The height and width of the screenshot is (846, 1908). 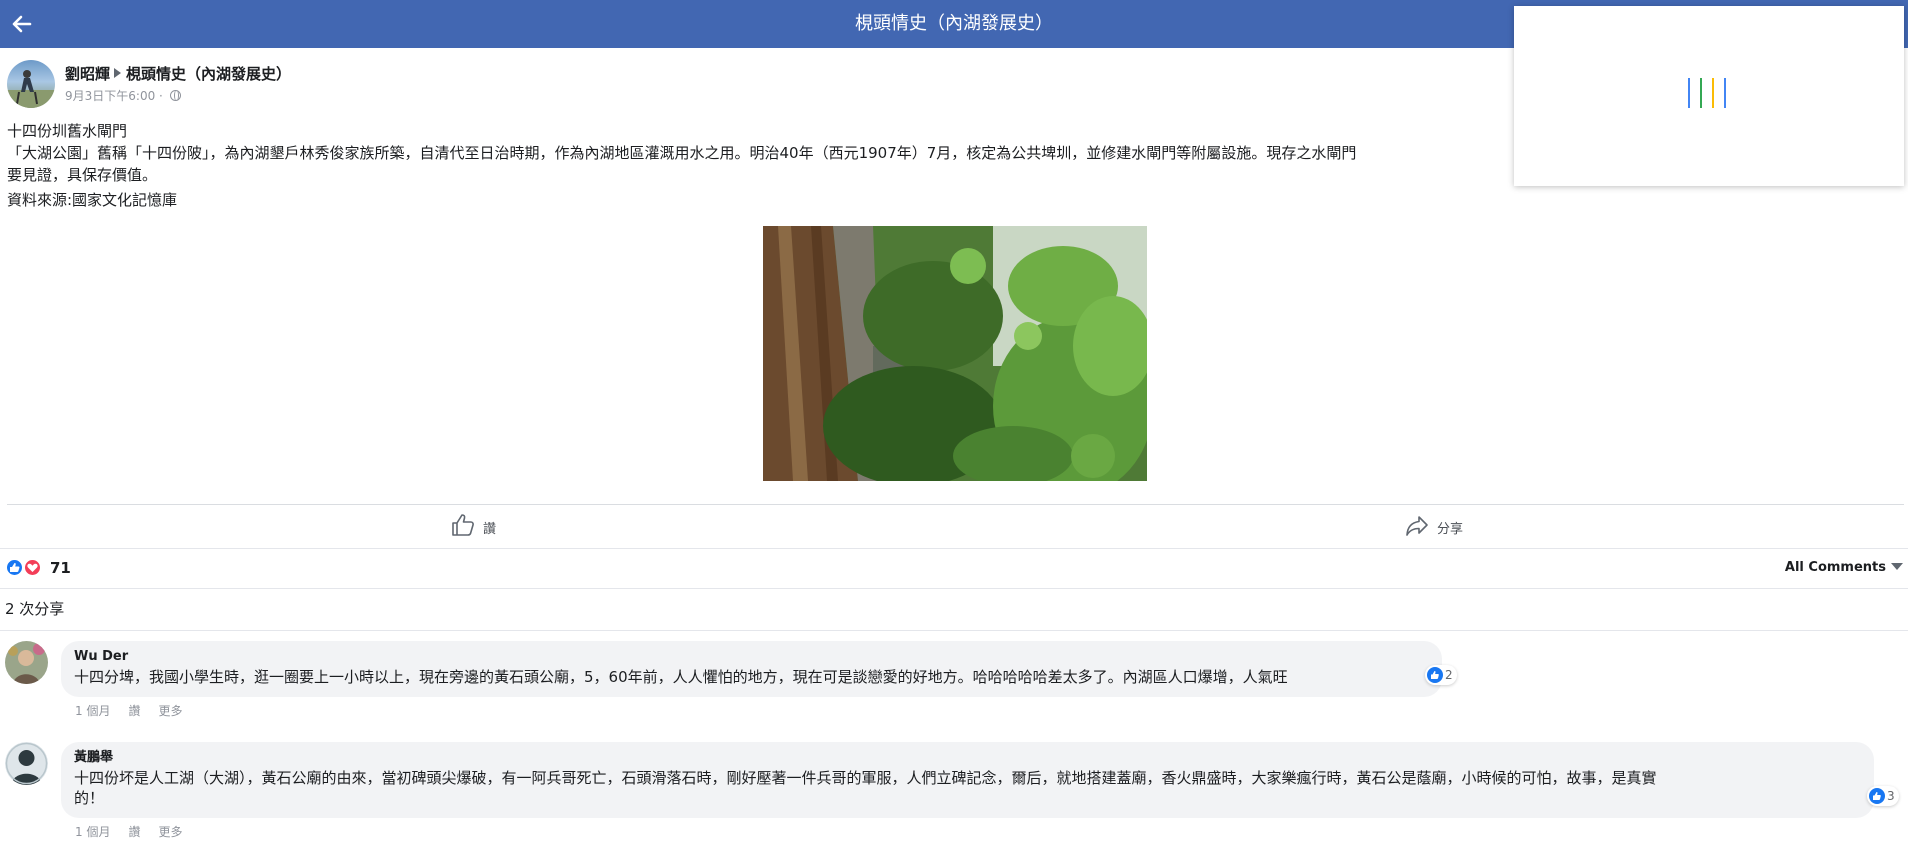 I want to click on comment-reaction-count: 3, so click(x=1883, y=796).